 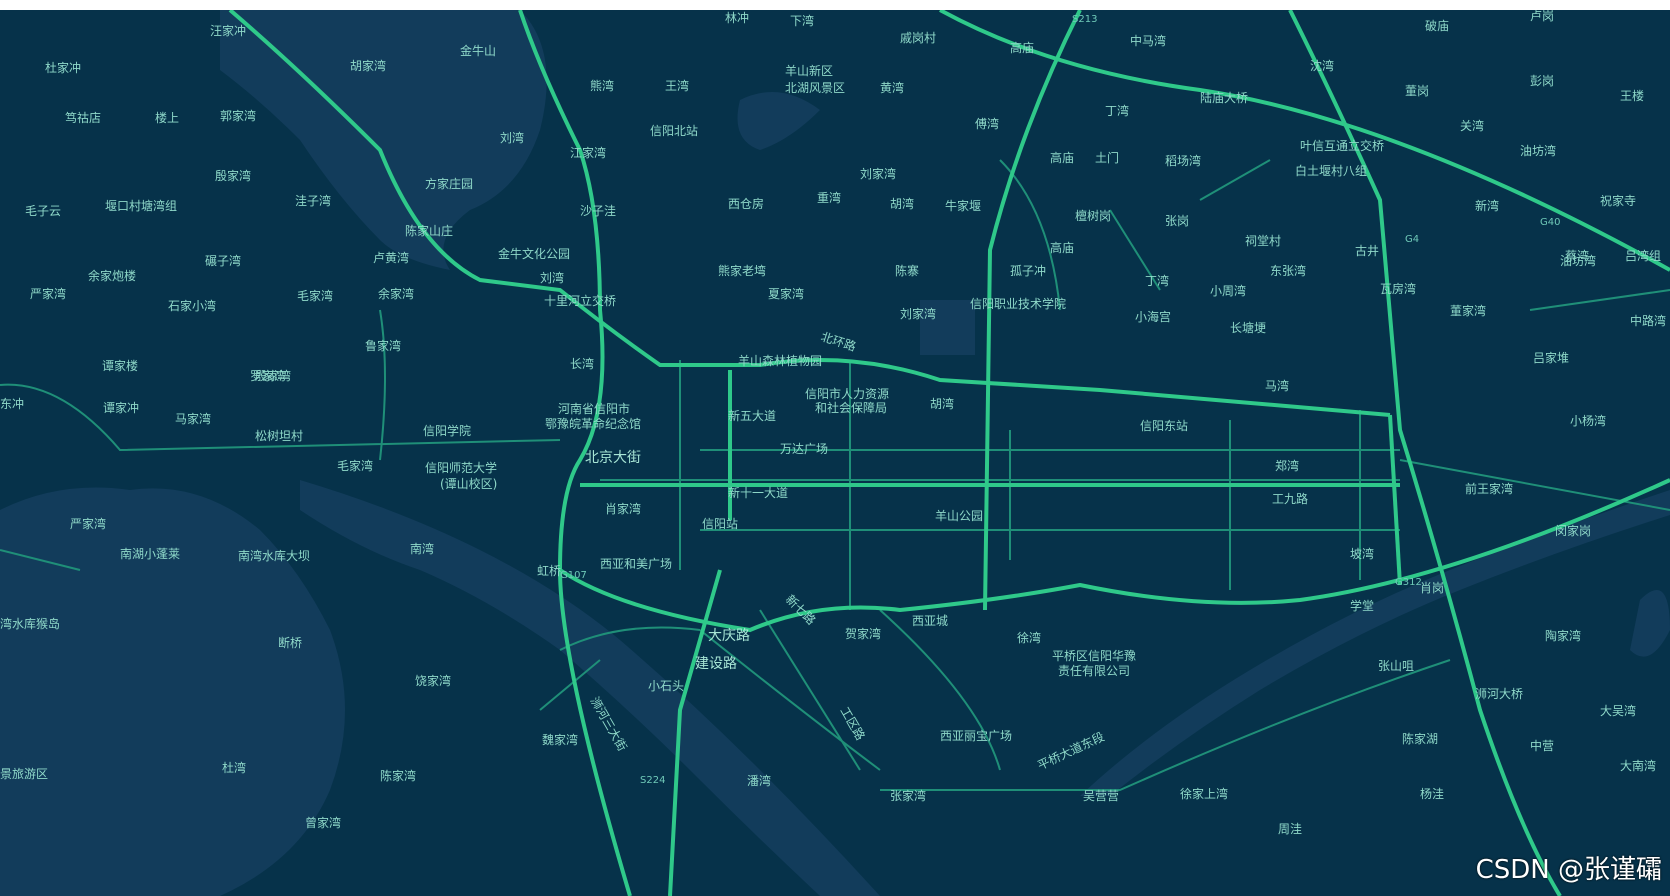 What do you see at coordinates (1028, 270) in the screenshot?
I see `place-label: 孤子冲` at bounding box center [1028, 270].